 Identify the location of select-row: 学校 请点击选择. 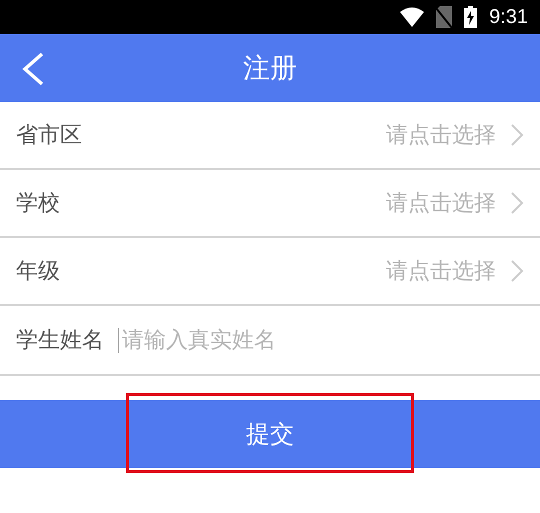
(270, 204).